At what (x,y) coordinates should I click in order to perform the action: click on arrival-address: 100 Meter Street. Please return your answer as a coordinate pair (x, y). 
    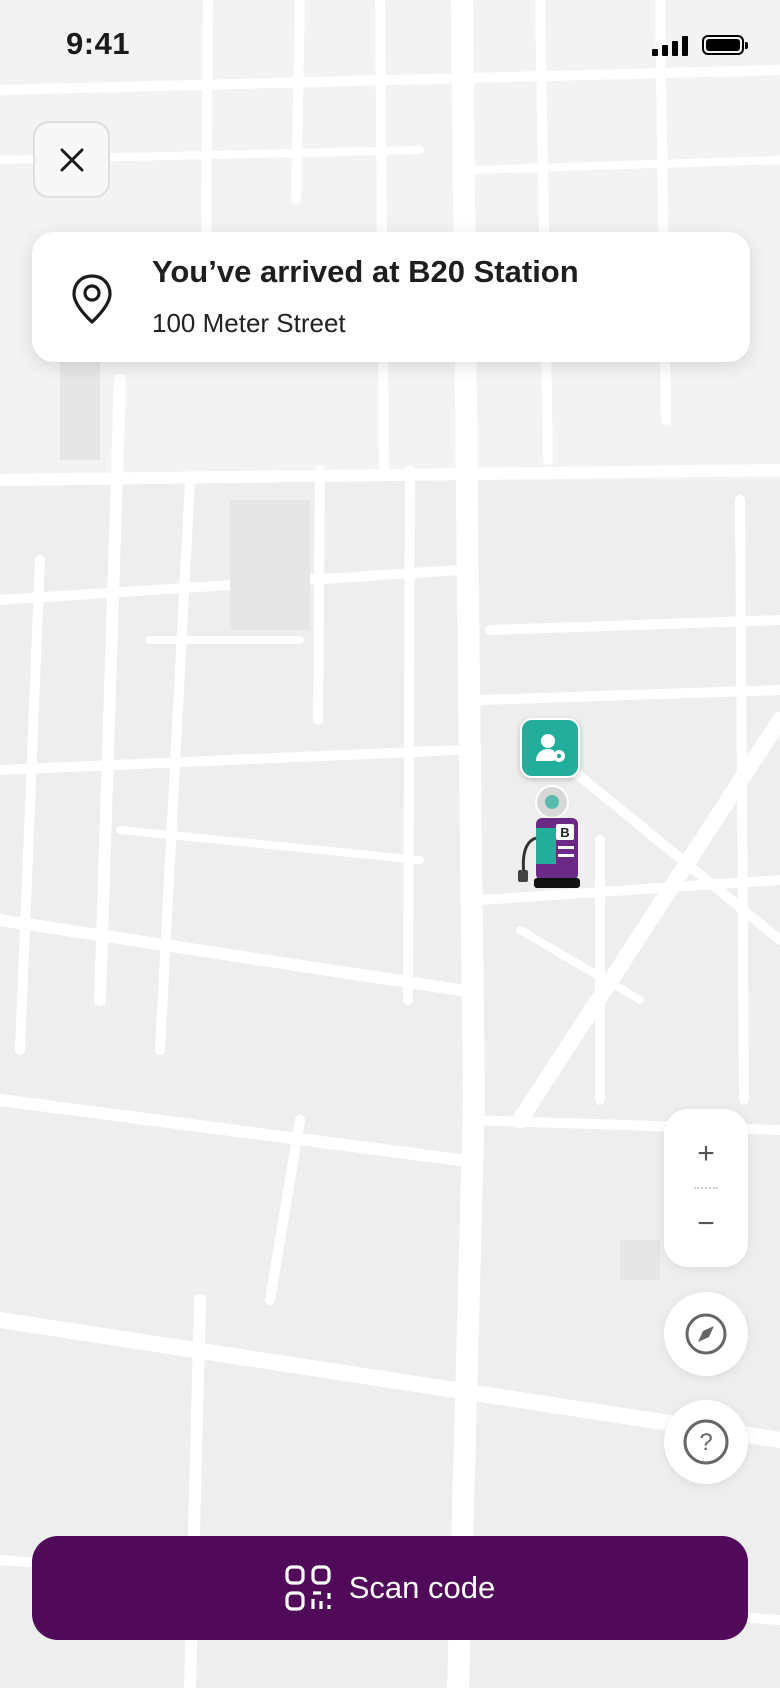
    Looking at the image, I should click on (249, 323).